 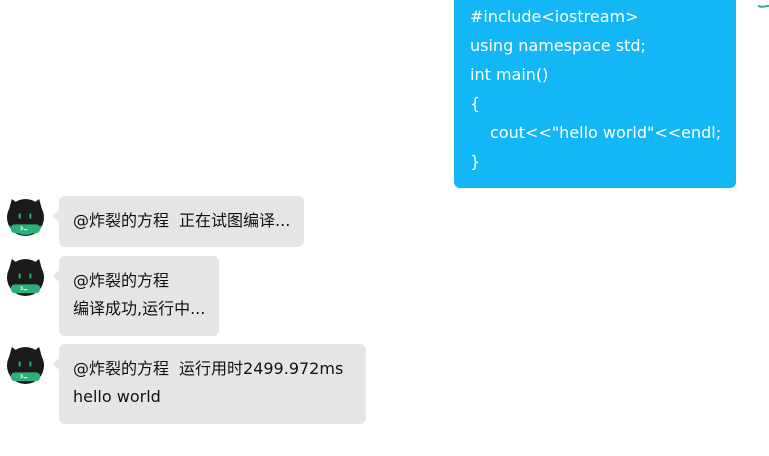 I want to click on program-output: hello world, so click(x=117, y=396).